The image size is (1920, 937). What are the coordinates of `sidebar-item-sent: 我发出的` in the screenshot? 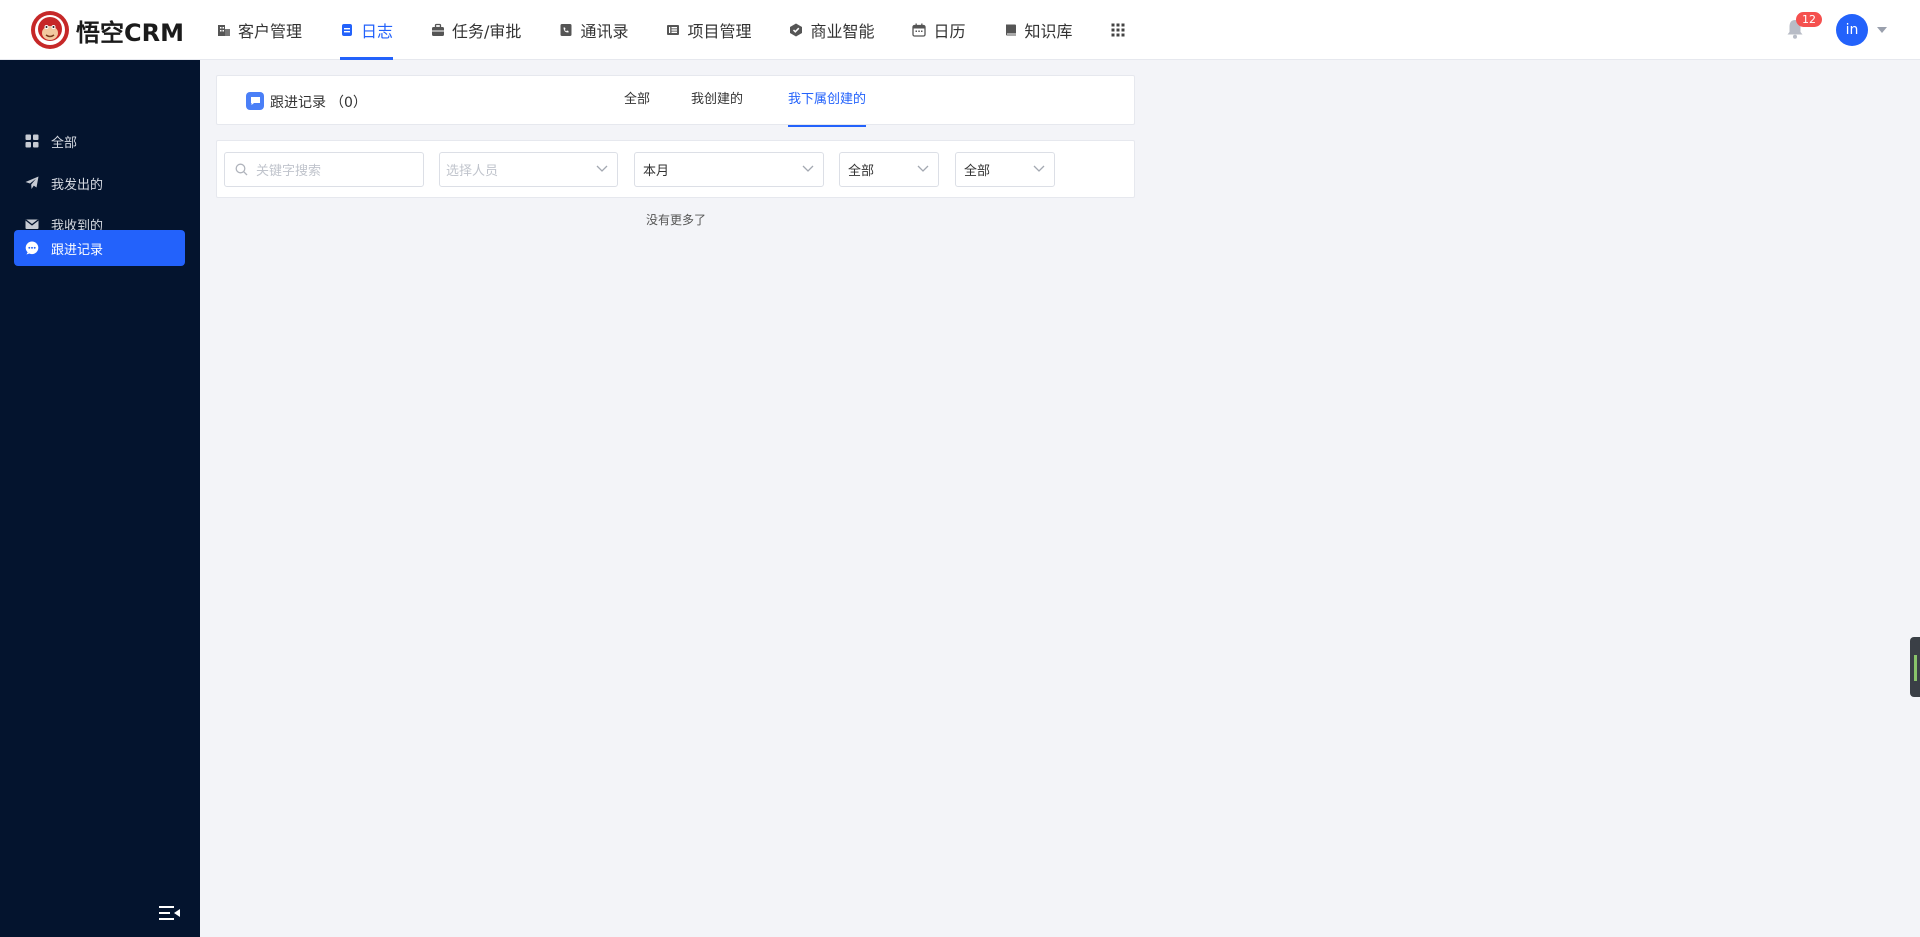 It's located at (99, 183).